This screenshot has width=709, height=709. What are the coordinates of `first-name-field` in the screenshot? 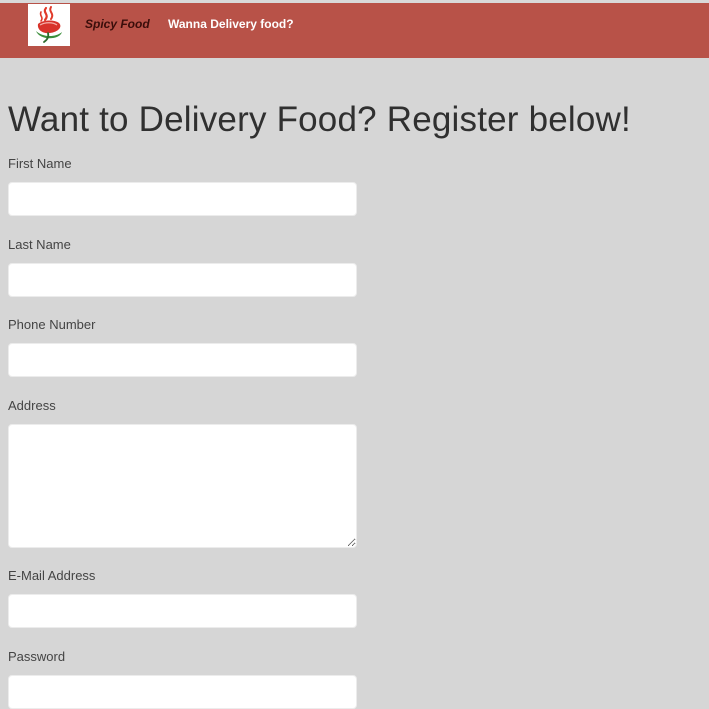 It's located at (182, 199).